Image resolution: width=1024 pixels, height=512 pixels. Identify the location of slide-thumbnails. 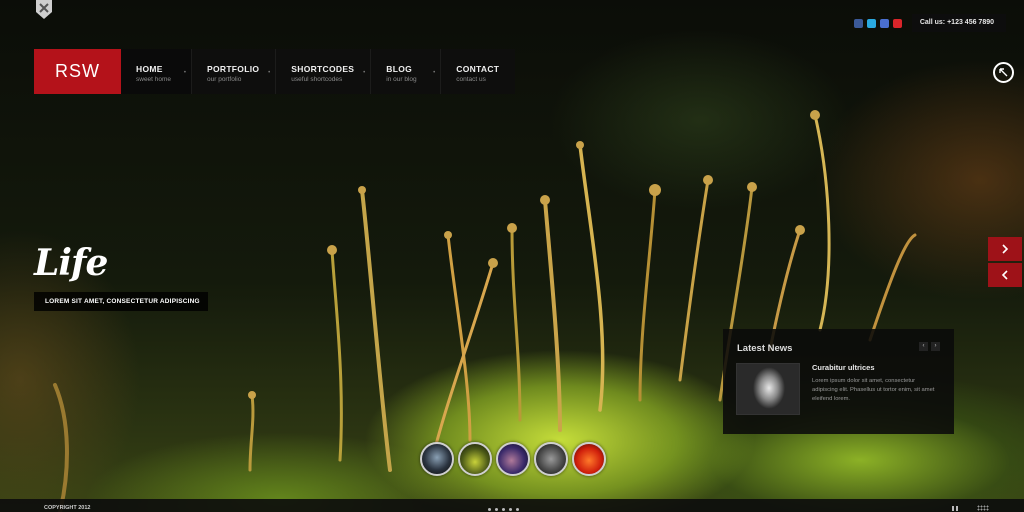
(513, 459).